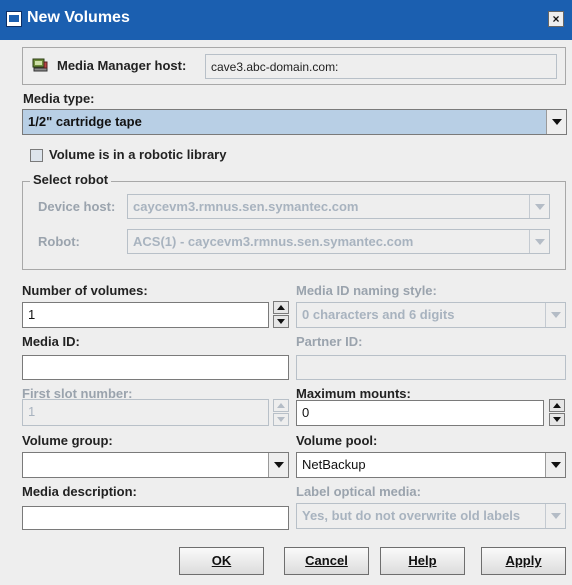 This screenshot has width=572, height=585. What do you see at coordinates (420, 413) in the screenshot?
I see `max-mounts-input: 0` at bounding box center [420, 413].